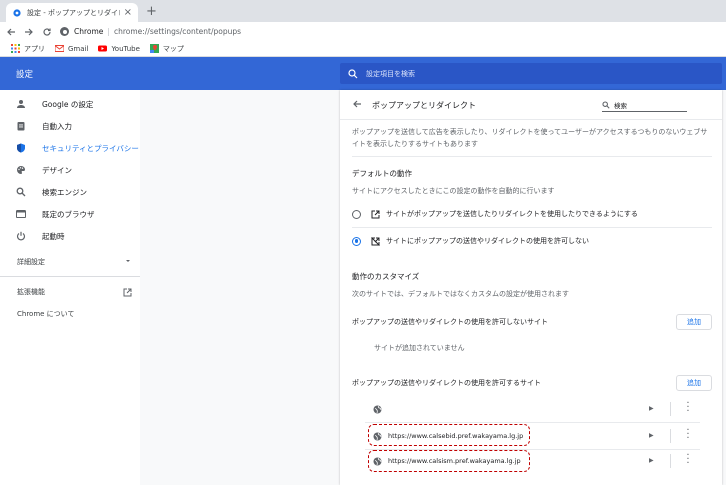 The image size is (726, 485). I want to click on browser-tab: 設定 - ポップアップとリダイレクト ×, so click(72, 12).